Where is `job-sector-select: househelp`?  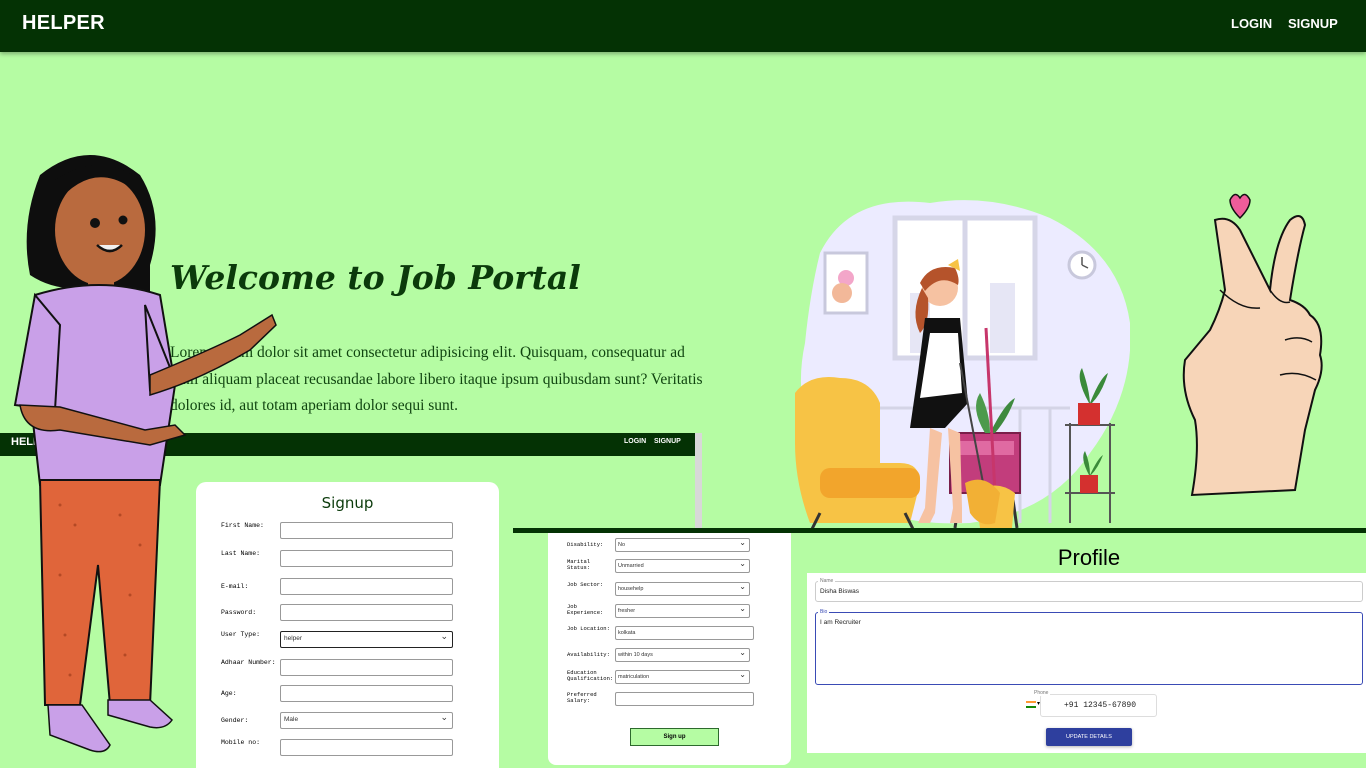 job-sector-select: househelp is located at coordinates (682, 589).